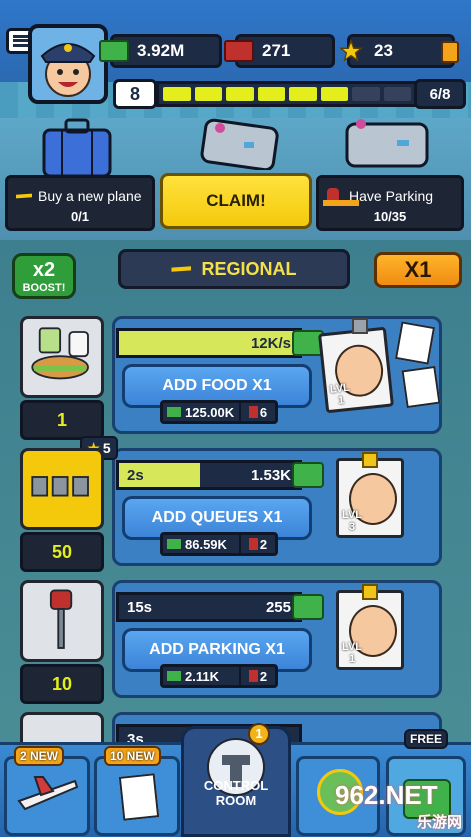 The image size is (471, 837). I want to click on region-selector: REGIONAL, so click(234, 269).